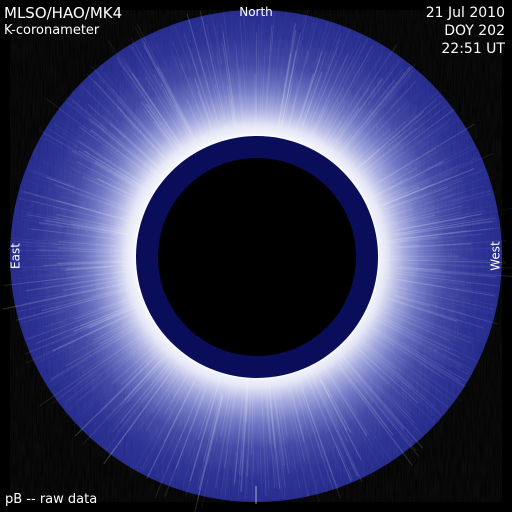 This screenshot has height=512, width=512. I want to click on day-of-year: DOY 202, so click(474, 31).